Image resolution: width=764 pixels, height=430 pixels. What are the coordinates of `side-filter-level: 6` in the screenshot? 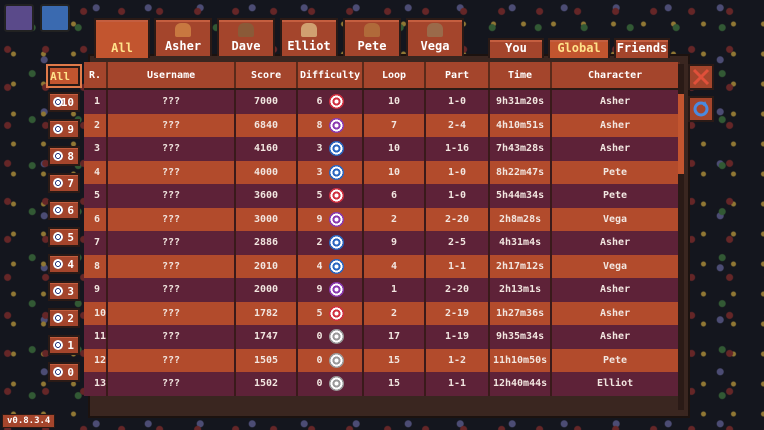 It's located at (64, 210).